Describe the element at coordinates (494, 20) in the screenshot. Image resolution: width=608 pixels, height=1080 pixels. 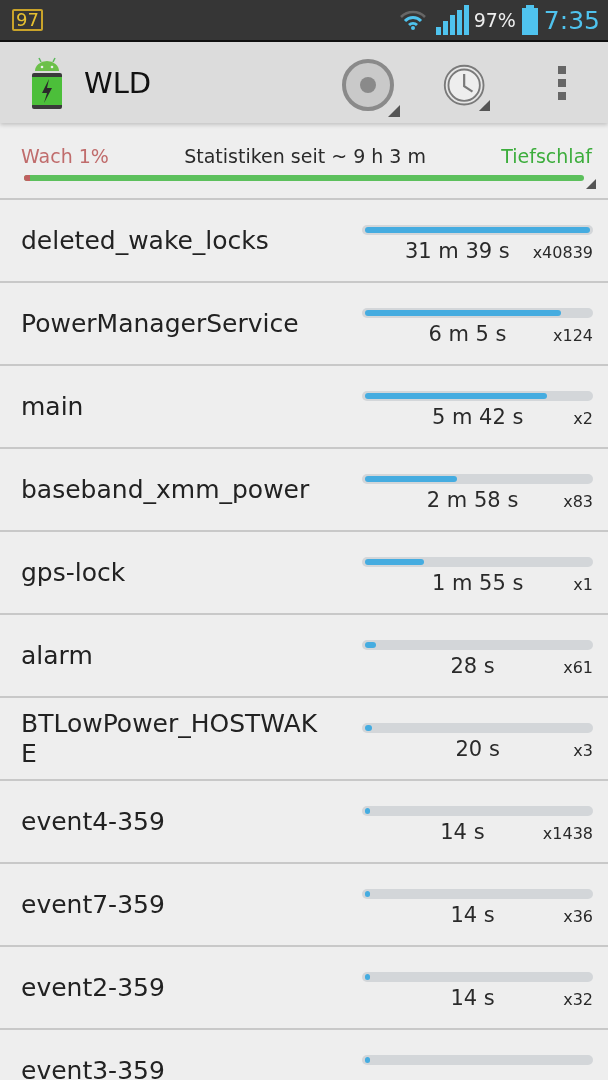
I see `battery-percent: 97%` at that location.